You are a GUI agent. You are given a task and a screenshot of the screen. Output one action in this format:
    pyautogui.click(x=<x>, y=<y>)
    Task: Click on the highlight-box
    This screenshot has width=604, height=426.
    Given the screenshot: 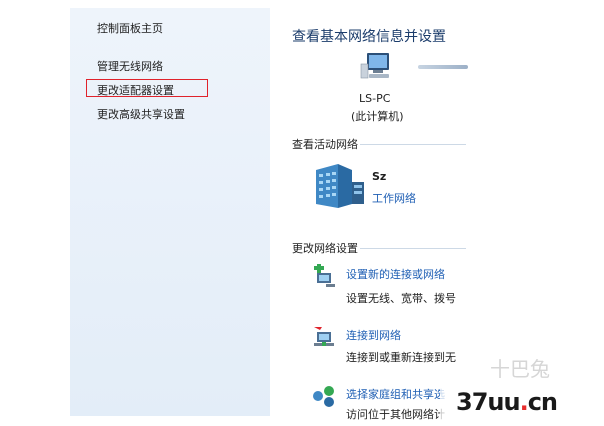 What is the action you would take?
    pyautogui.click(x=147, y=88)
    